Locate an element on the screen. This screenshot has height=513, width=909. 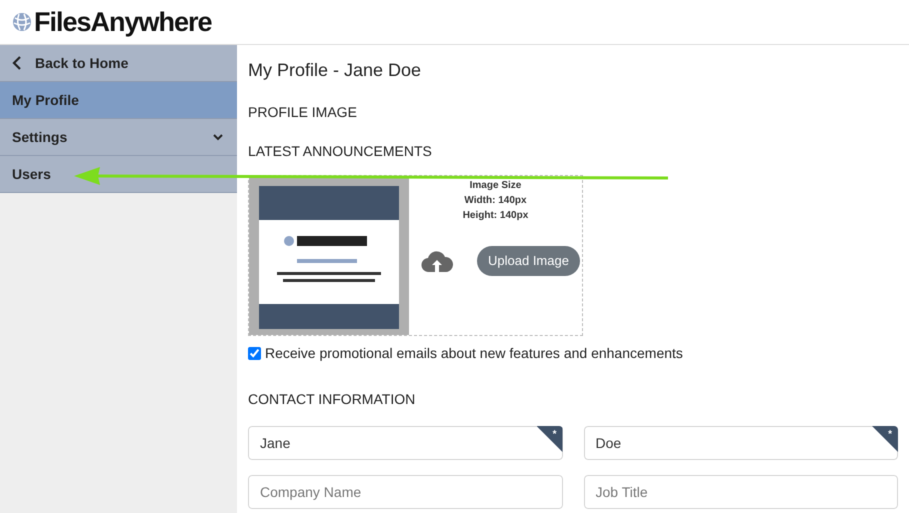
promo-checkbox is located at coordinates (254, 353).